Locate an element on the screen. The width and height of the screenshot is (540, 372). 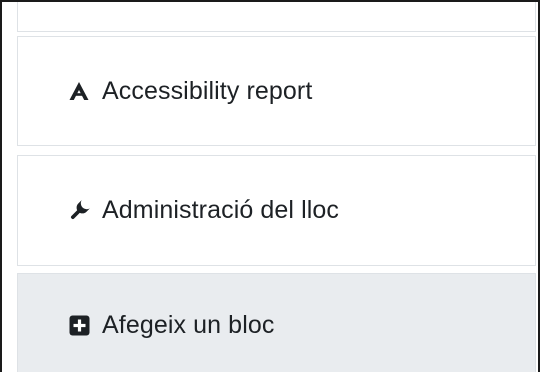
plus-square-icon is located at coordinates (79, 326).